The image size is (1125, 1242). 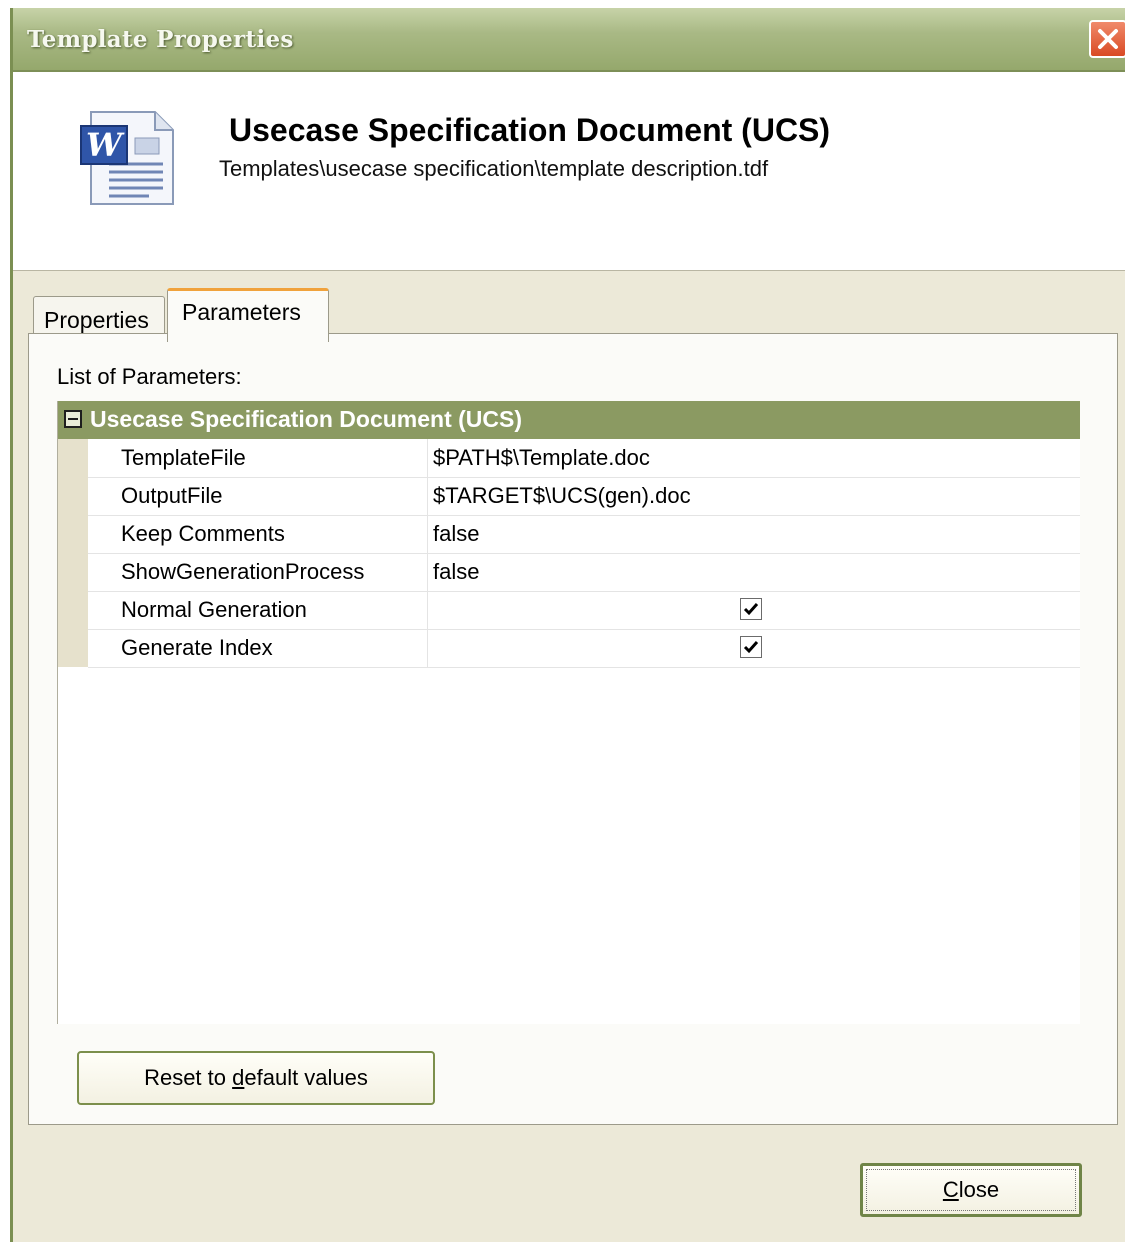 I want to click on table-row: Normal Generation, so click(x=584, y=610).